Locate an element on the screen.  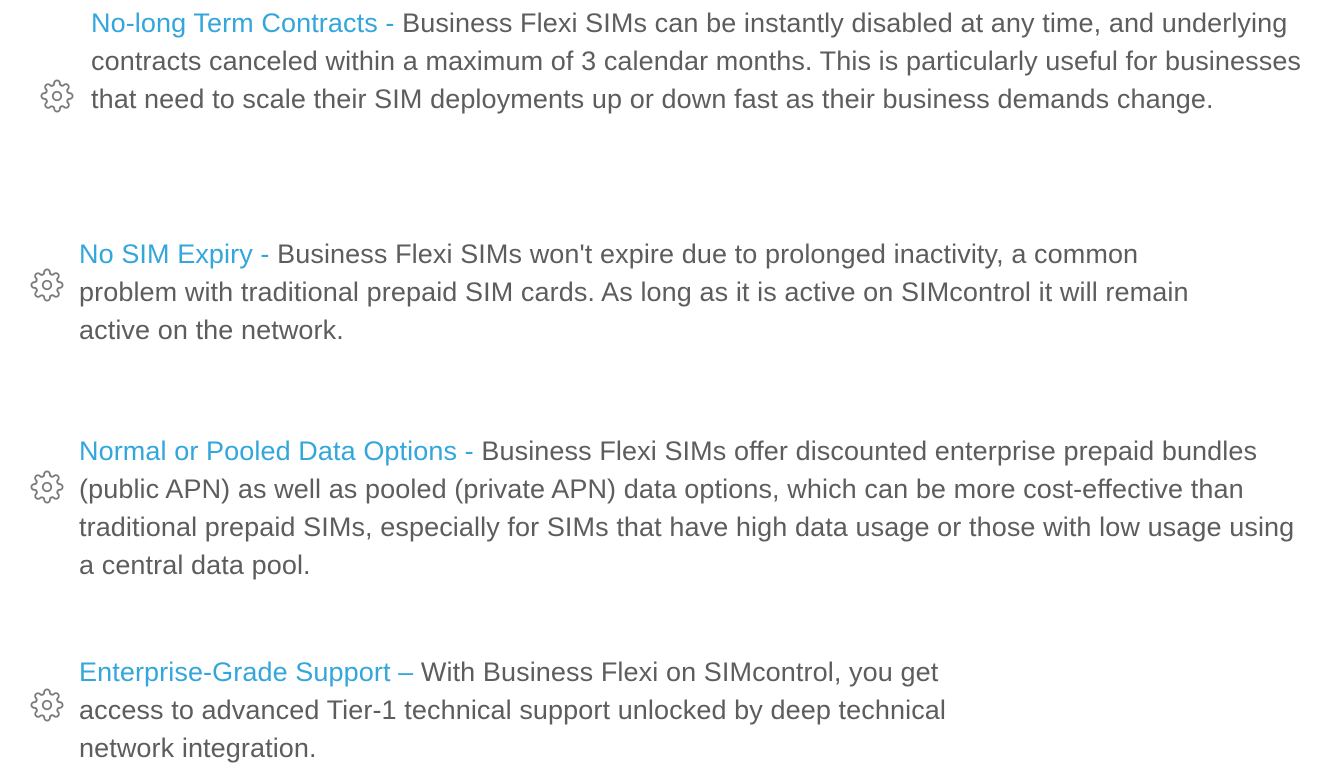
feature-title: Normal or Pooled Data Options - is located at coordinates (276, 451).